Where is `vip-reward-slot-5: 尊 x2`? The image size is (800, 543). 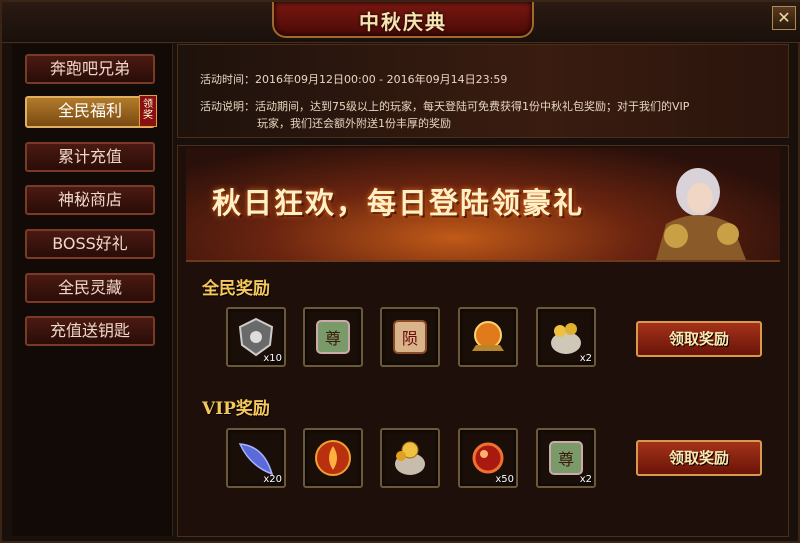 vip-reward-slot-5: 尊 x2 is located at coordinates (566, 458).